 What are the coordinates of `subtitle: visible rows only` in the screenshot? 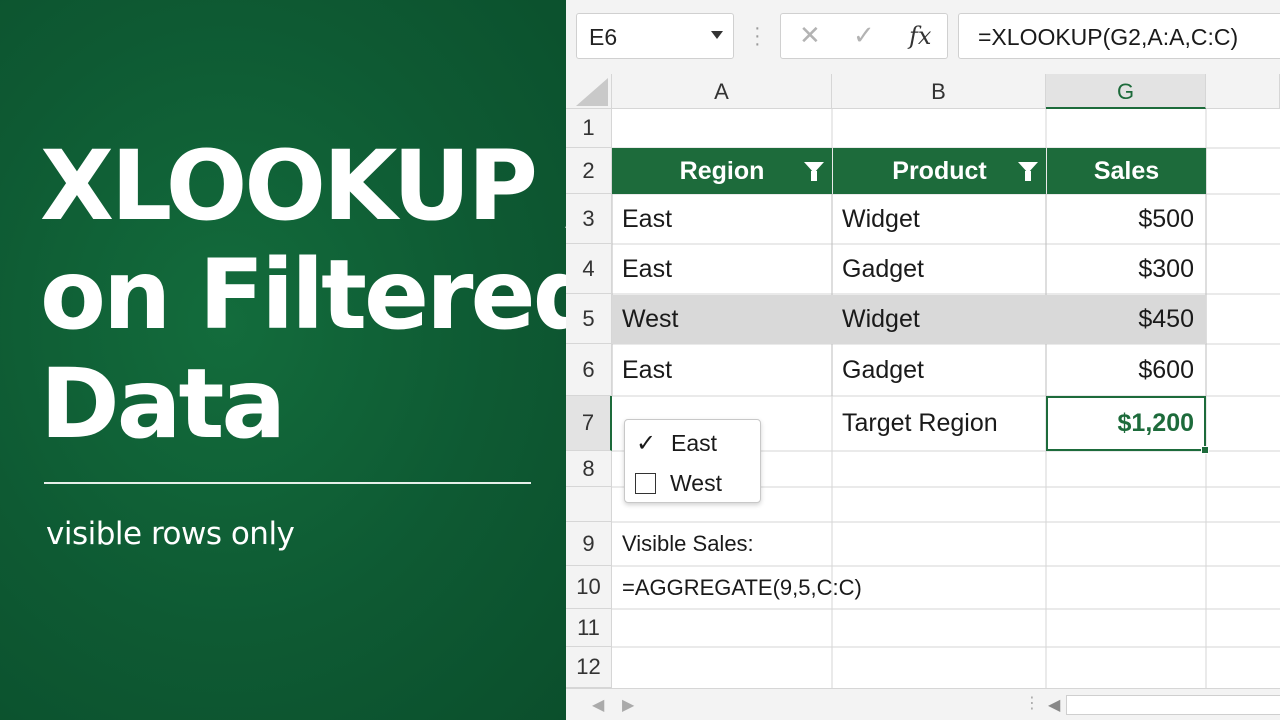 It's located at (170, 534).